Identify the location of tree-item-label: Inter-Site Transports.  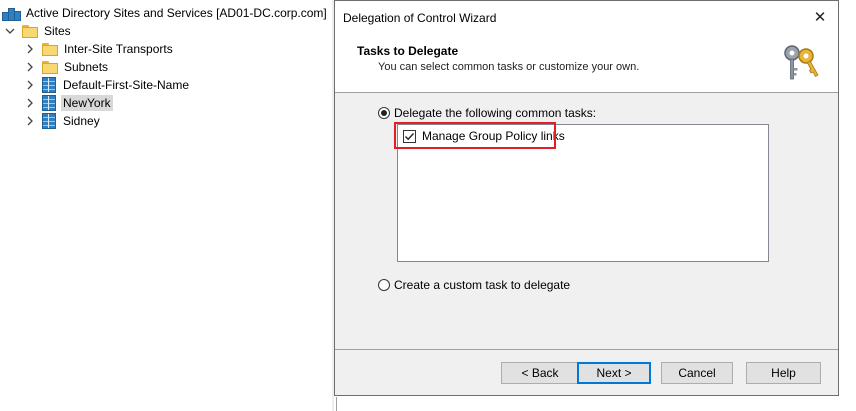
(118, 49).